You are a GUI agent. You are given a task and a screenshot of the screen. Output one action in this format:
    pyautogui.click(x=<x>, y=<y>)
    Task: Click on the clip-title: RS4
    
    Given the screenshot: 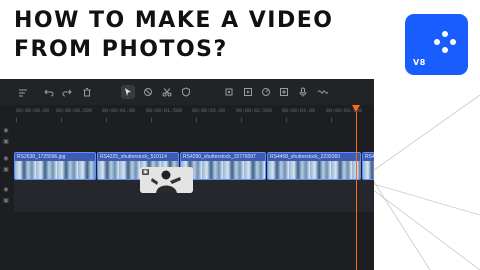 What is the action you would take?
    pyautogui.click(x=368, y=157)
    